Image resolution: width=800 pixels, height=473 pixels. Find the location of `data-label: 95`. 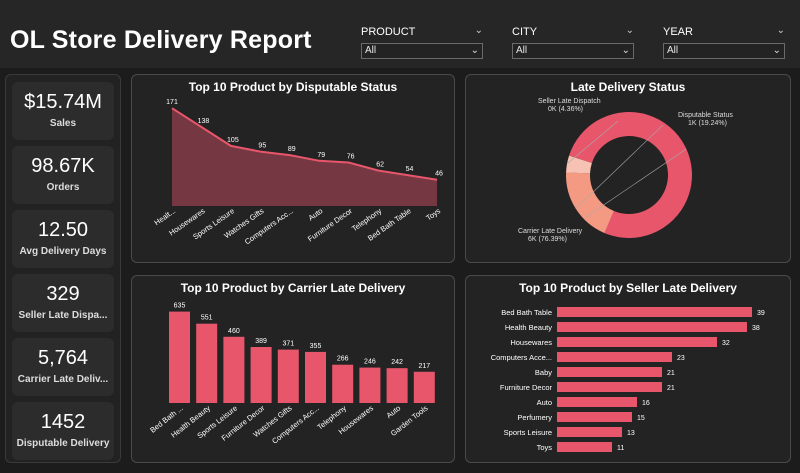

data-label: 95 is located at coordinates (262, 146).